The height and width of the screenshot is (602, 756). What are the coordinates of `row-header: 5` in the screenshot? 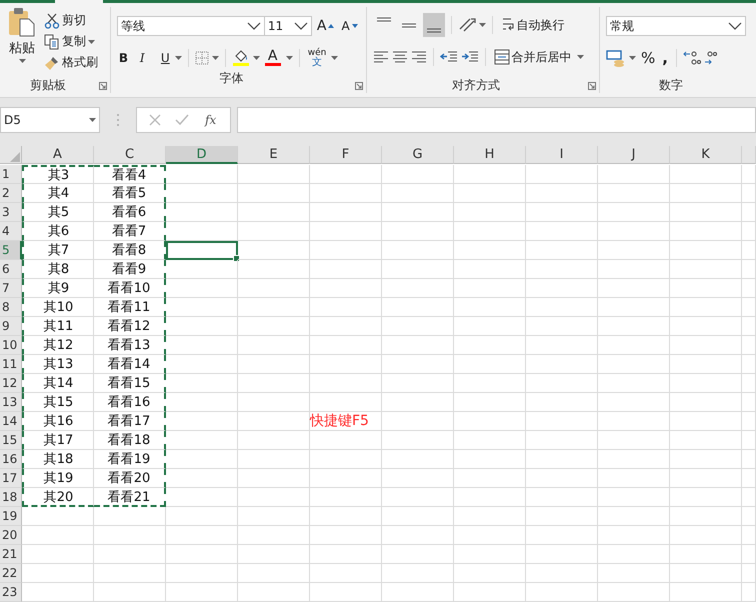 It's located at (11, 250).